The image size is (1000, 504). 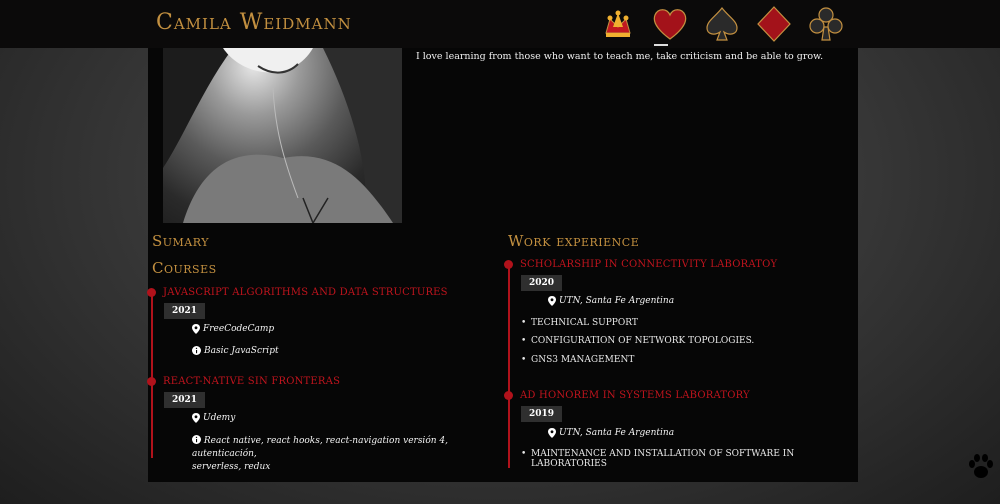 I want to click on jester-hat-icon, so click(x=618, y=23).